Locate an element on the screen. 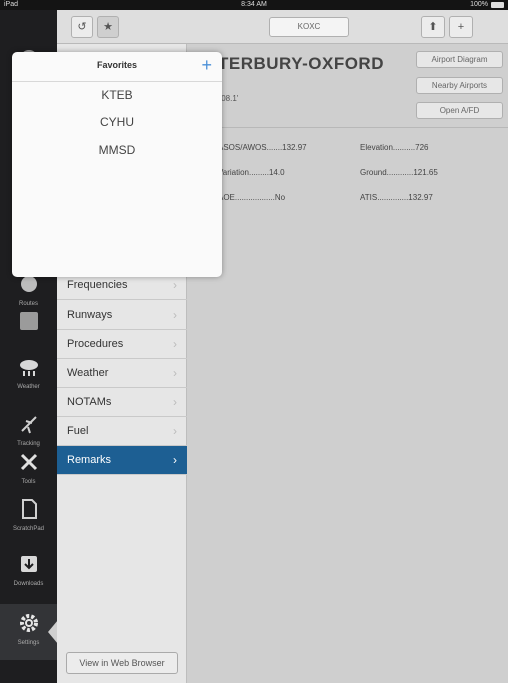 The height and width of the screenshot is (683, 508). tab-label: Settings is located at coordinates (28, 643).